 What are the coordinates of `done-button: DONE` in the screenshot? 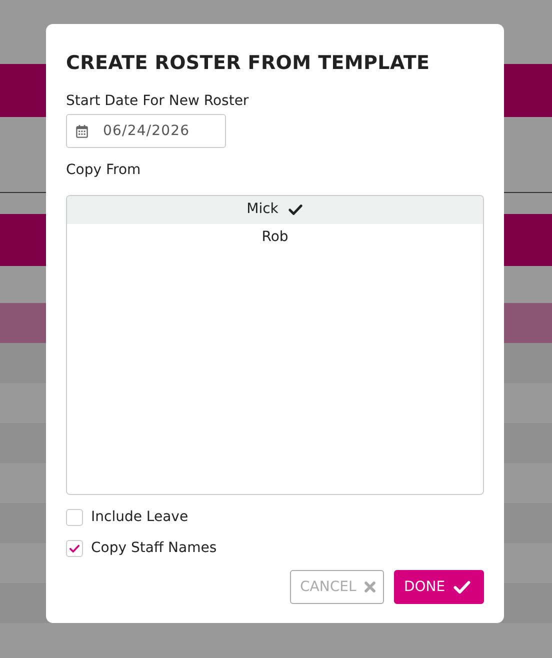 It's located at (439, 587).